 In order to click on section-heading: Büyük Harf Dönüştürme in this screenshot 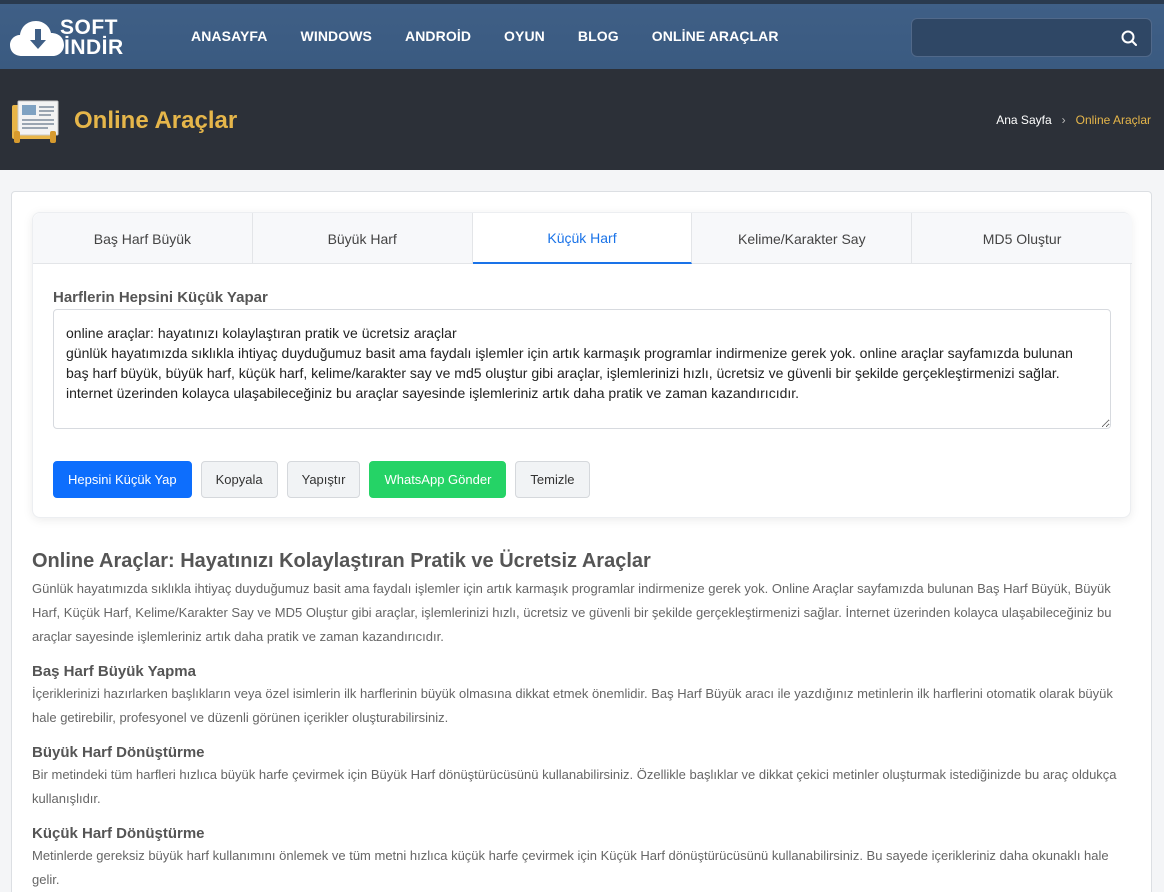, I will do `click(118, 752)`.